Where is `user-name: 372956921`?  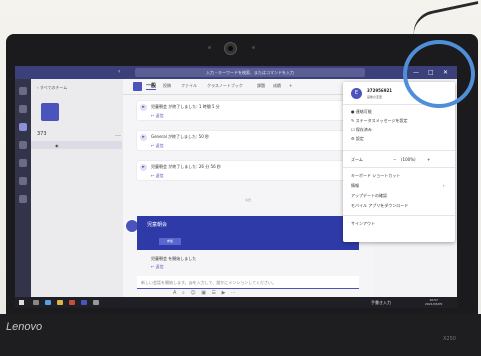
user-name: 372956921 is located at coordinates (380, 90).